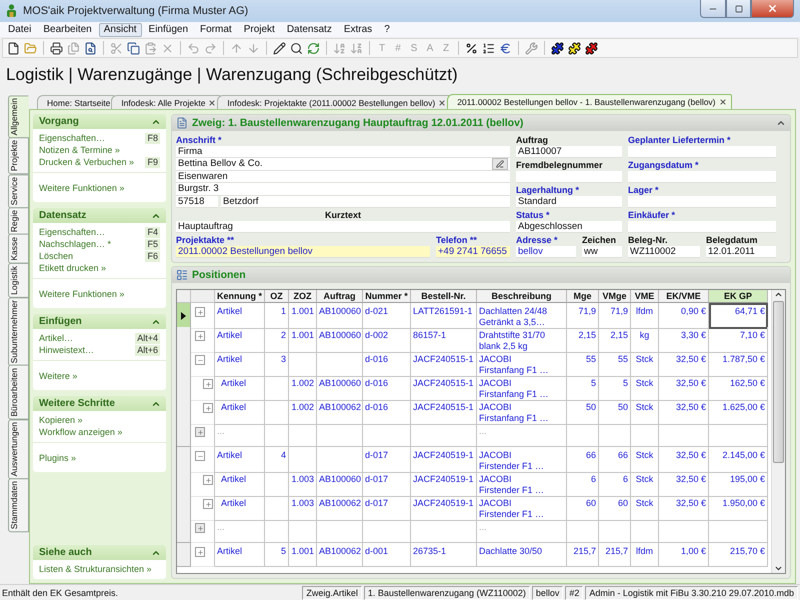  Describe the element at coordinates (343, 176) in the screenshot. I see `address-field: Eisenwaren` at that location.